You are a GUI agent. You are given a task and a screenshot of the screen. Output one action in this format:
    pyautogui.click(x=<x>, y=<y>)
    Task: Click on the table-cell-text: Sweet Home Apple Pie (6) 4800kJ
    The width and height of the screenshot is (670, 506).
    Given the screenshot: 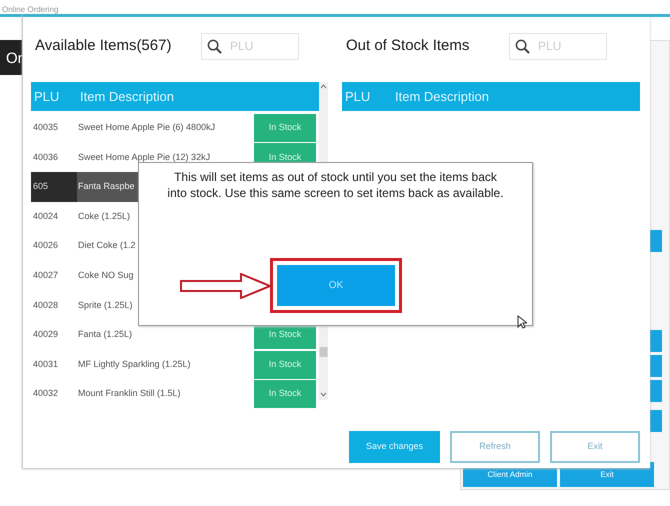 What is the action you would take?
    pyautogui.click(x=146, y=127)
    